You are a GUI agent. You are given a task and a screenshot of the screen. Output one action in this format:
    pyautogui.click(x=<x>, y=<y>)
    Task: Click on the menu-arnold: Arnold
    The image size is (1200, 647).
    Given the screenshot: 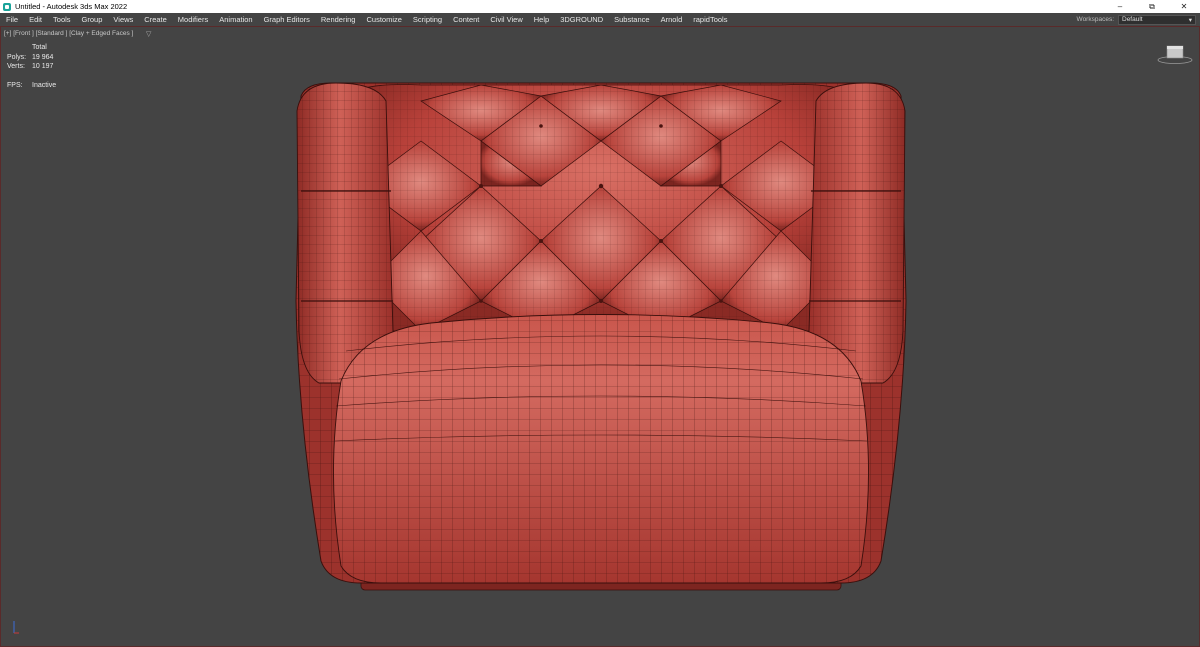 What is the action you would take?
    pyautogui.click(x=672, y=19)
    